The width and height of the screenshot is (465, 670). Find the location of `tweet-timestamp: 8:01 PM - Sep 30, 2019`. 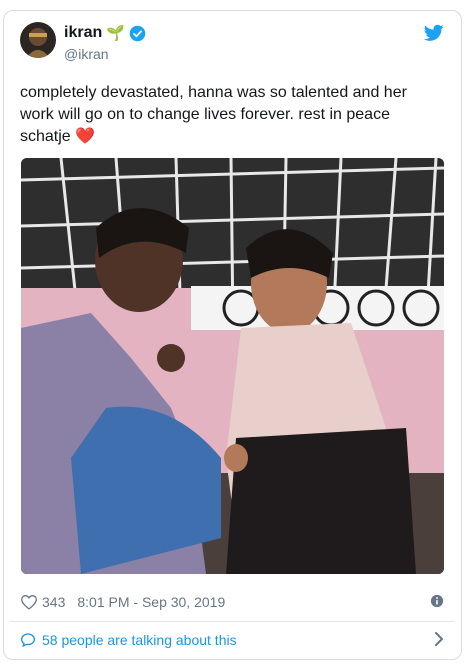

tweet-timestamp: 8:01 PM - Sep 30, 2019 is located at coordinates (151, 602).